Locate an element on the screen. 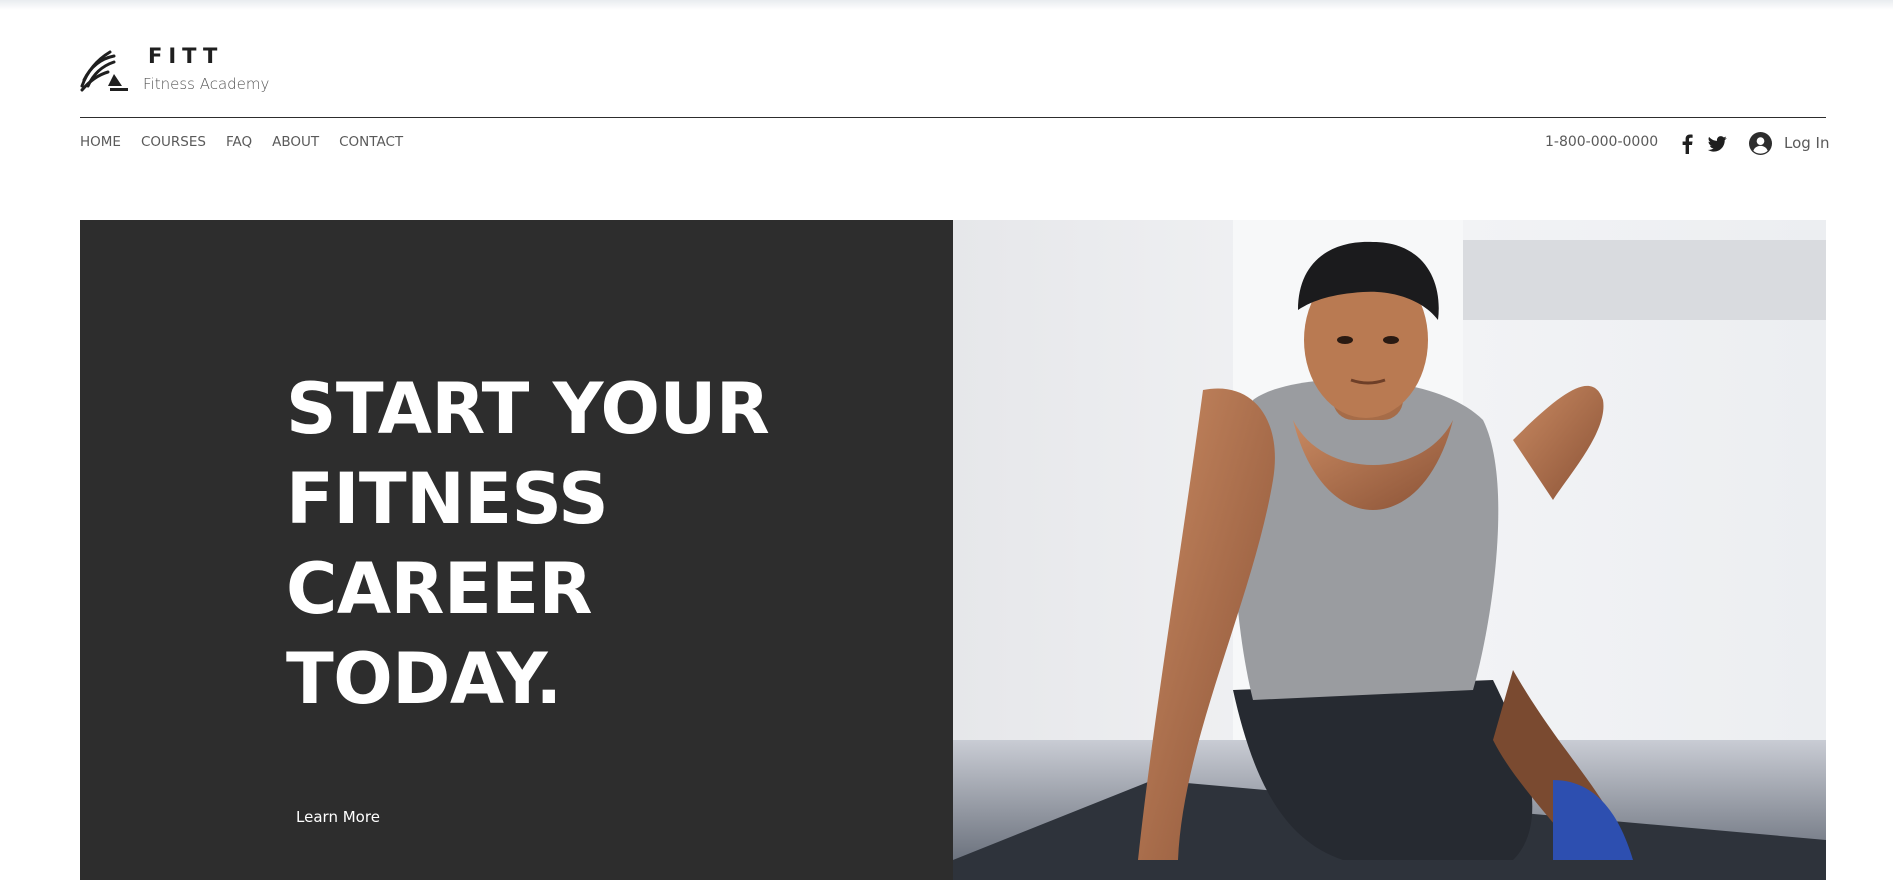 The height and width of the screenshot is (880, 1893). learn-more-button: Learn More is located at coordinates (338, 817).